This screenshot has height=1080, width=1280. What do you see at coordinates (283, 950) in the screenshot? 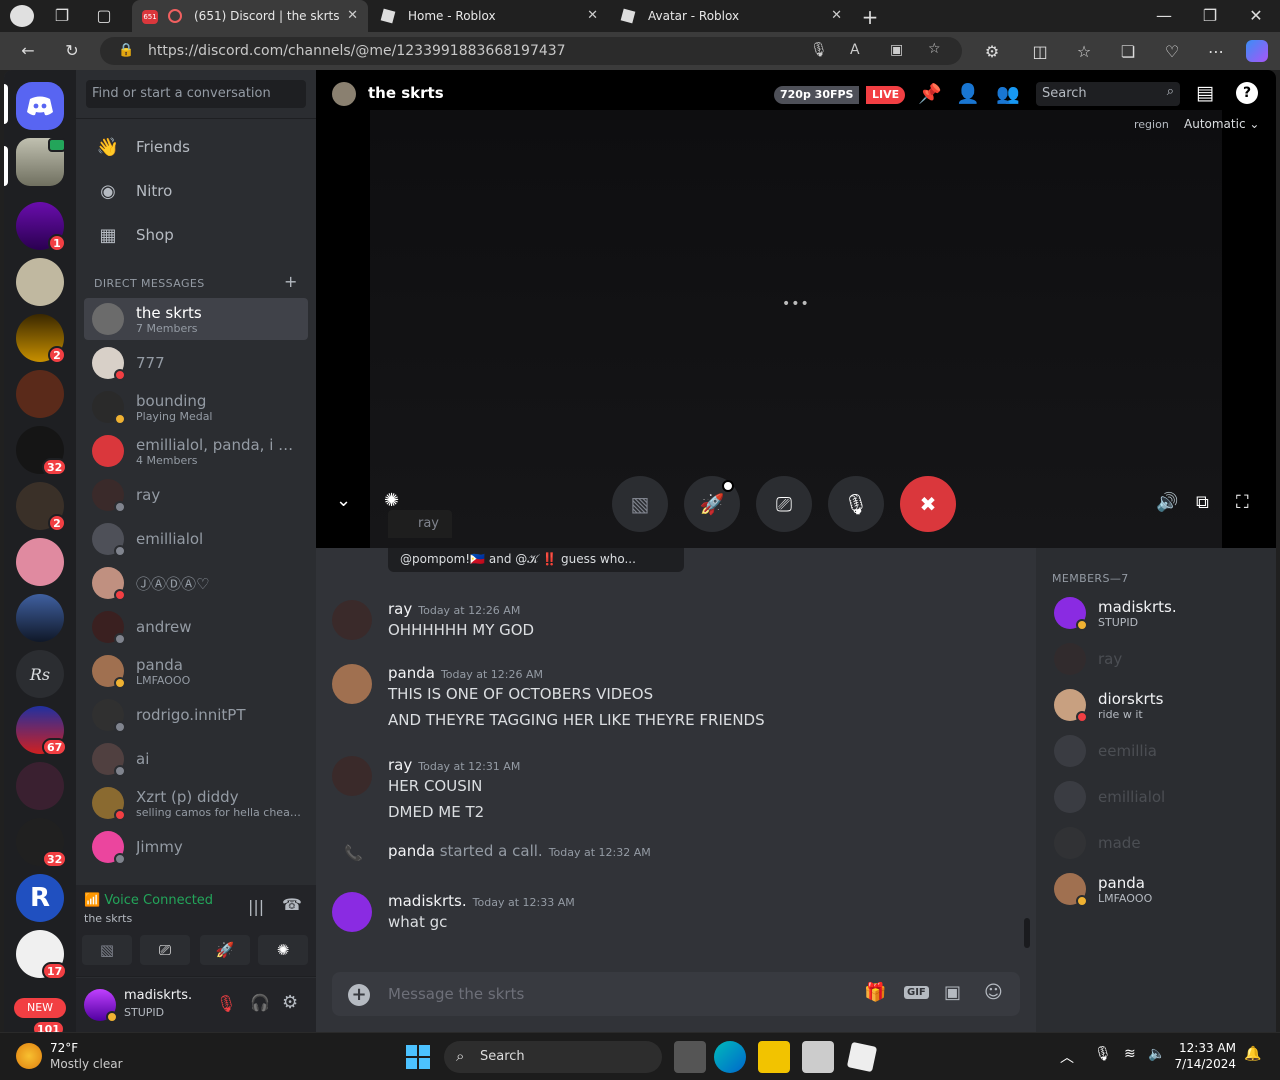
I see `soundboard-button: ✺` at bounding box center [283, 950].